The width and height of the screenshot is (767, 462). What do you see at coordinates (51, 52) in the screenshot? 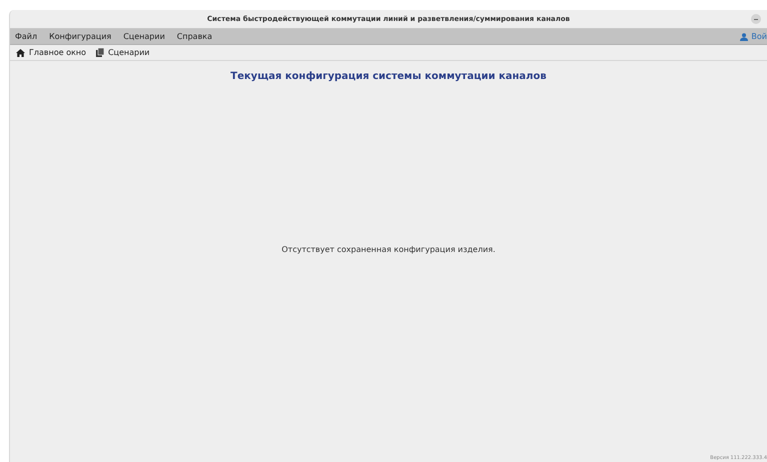
I see `toolbar-button: Главное окно` at bounding box center [51, 52].